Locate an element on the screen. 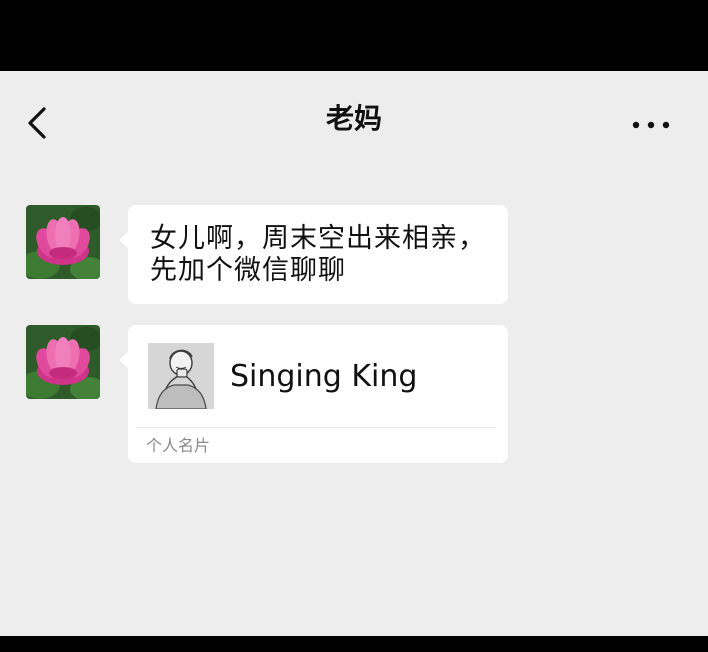  contact-card-bubble: Singing King 个人名片 is located at coordinates (313, 394).